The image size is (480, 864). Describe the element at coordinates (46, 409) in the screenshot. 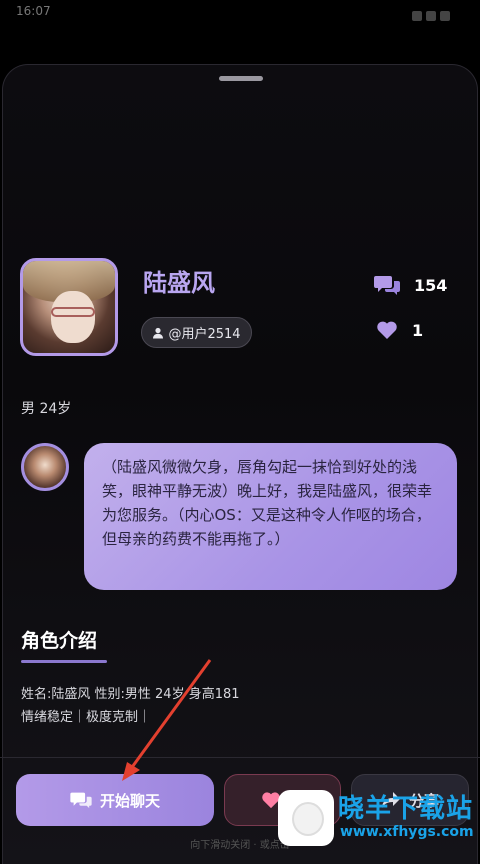

I see `gender-age: 男 24岁` at that location.